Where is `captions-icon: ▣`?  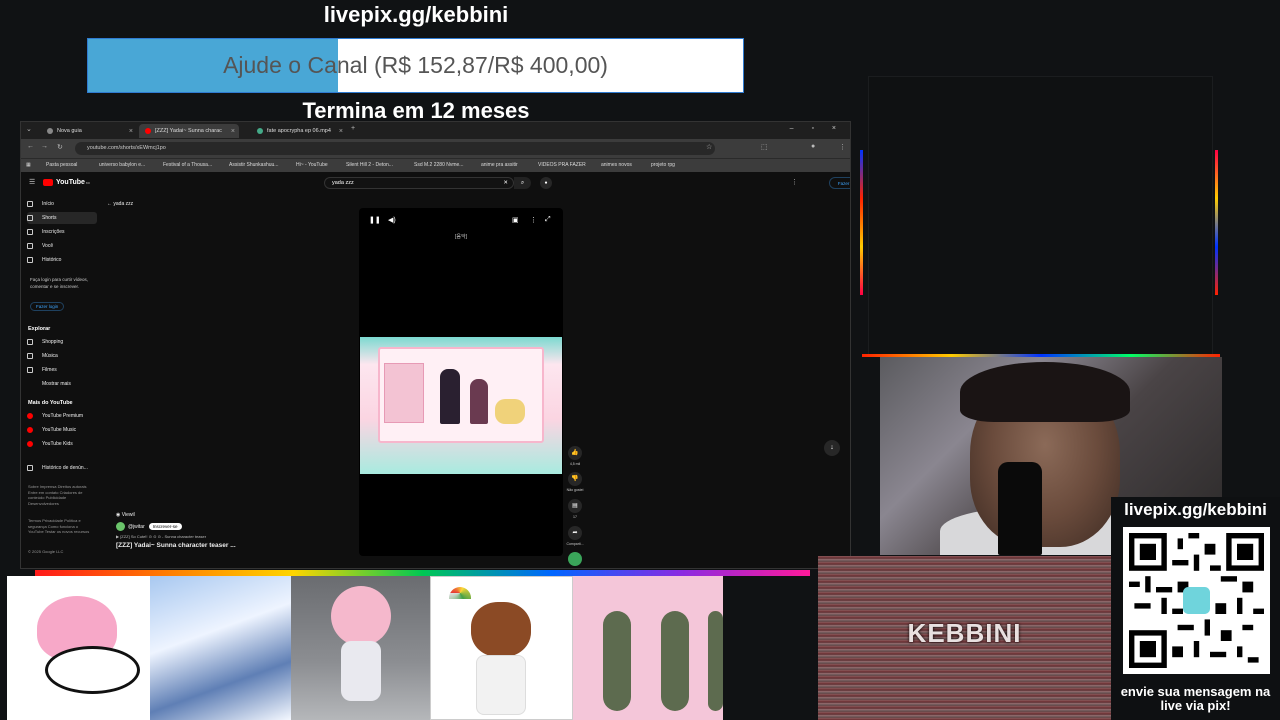
captions-icon: ▣ is located at coordinates (515, 220).